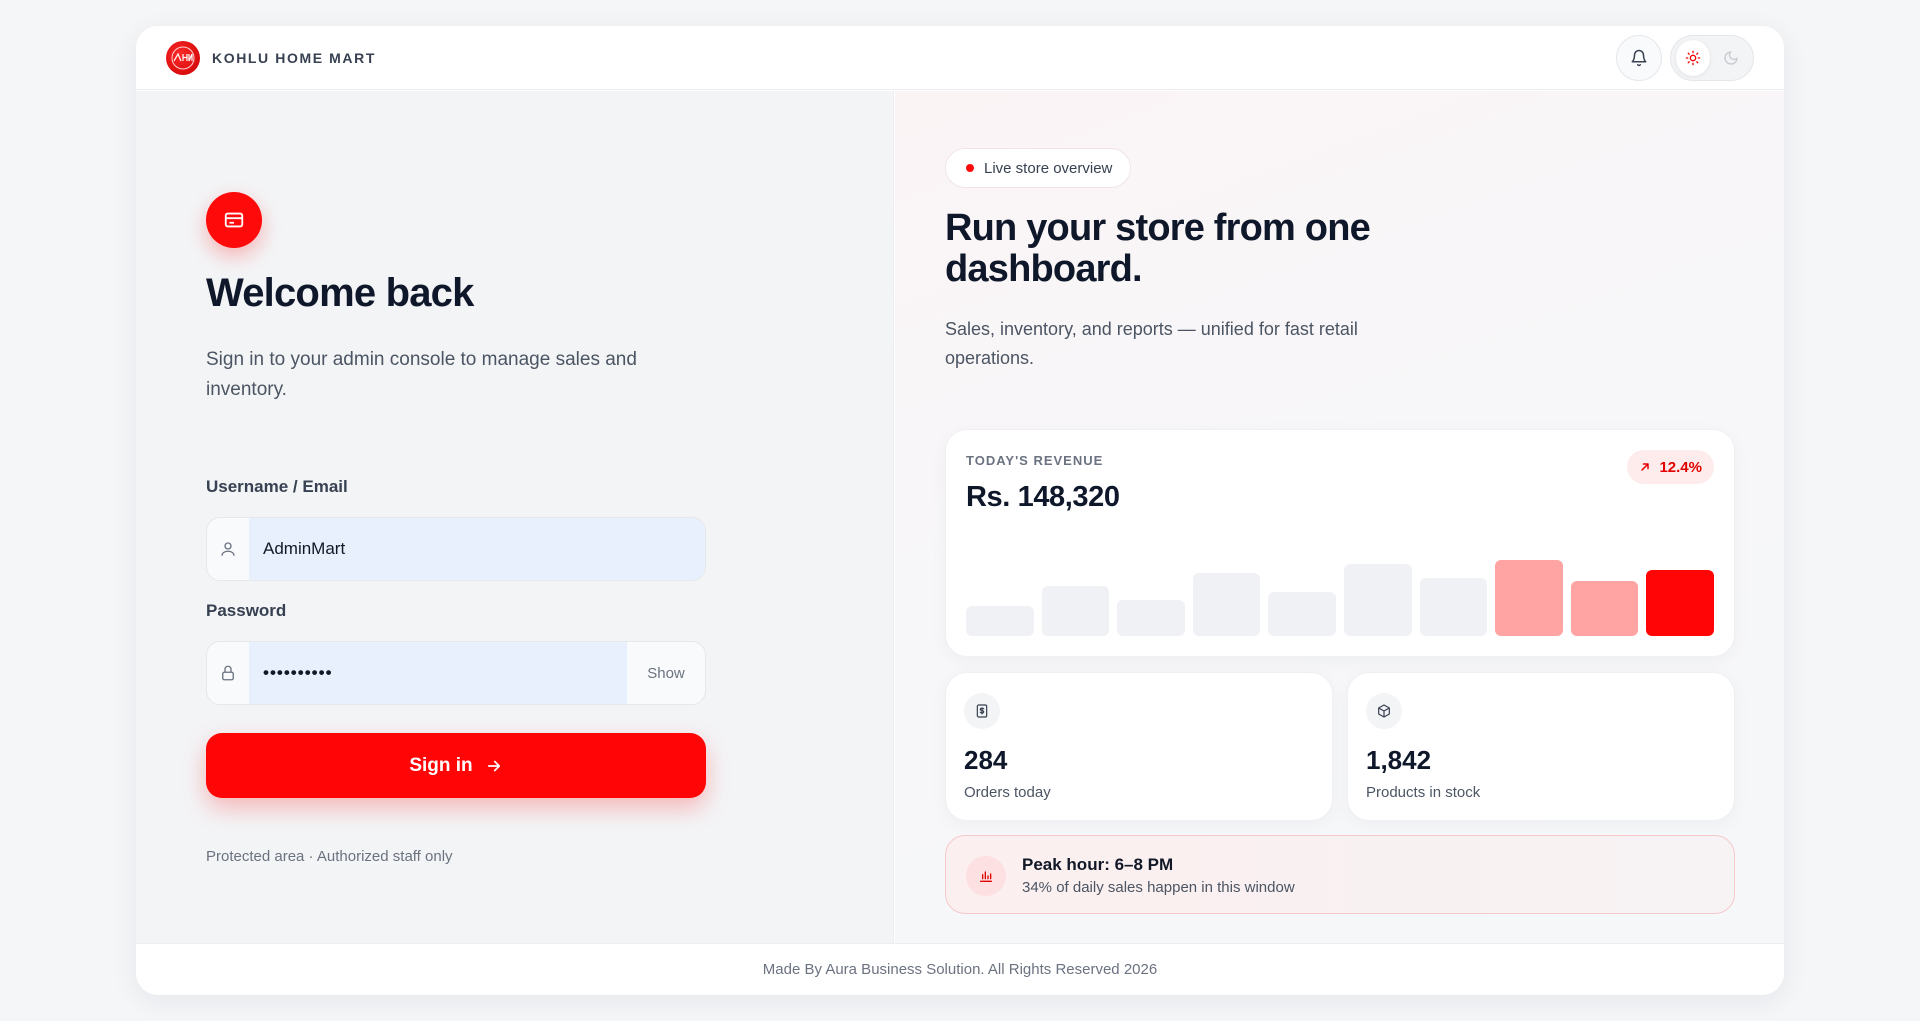 The image size is (1920, 1021). Describe the element at coordinates (1680, 467) in the screenshot. I see `revenue-trend-value: 12.4%` at that location.